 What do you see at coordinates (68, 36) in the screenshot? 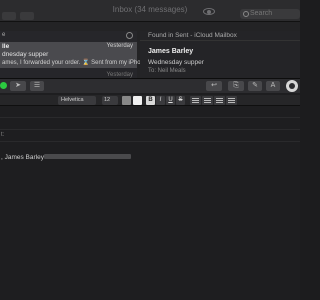
I see `message-list-header: e` at bounding box center [68, 36].